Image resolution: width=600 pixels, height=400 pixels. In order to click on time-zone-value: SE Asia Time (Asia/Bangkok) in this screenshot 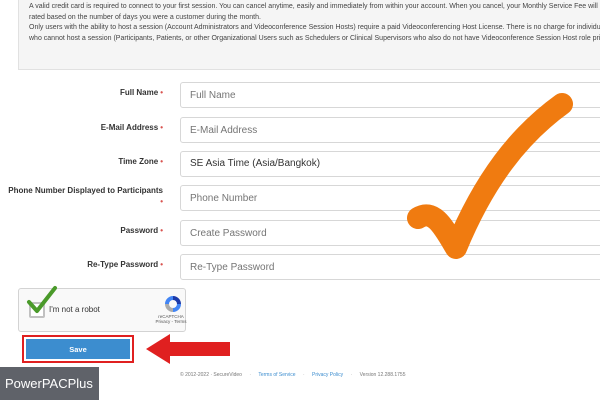, I will do `click(255, 163)`.